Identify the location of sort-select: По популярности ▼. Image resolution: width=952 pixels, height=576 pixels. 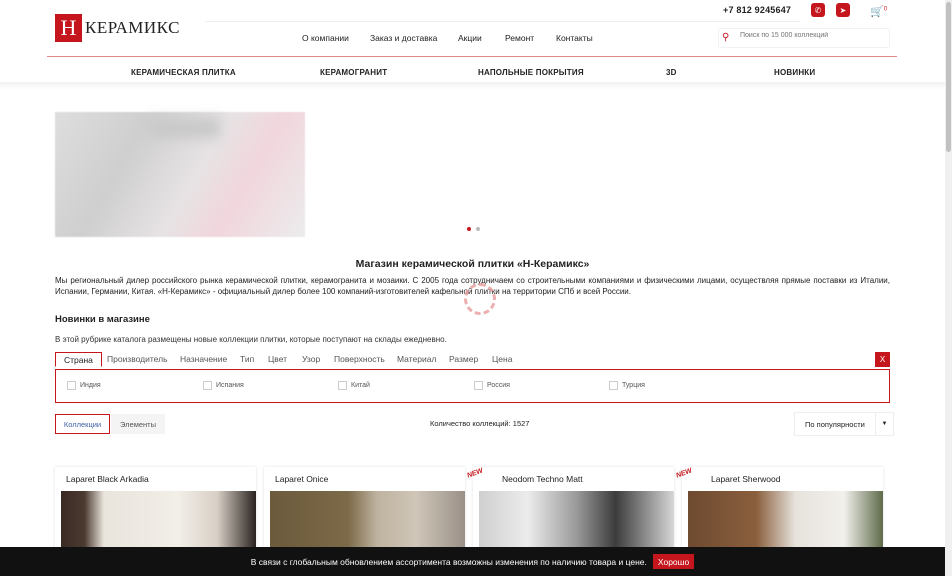
(844, 424).